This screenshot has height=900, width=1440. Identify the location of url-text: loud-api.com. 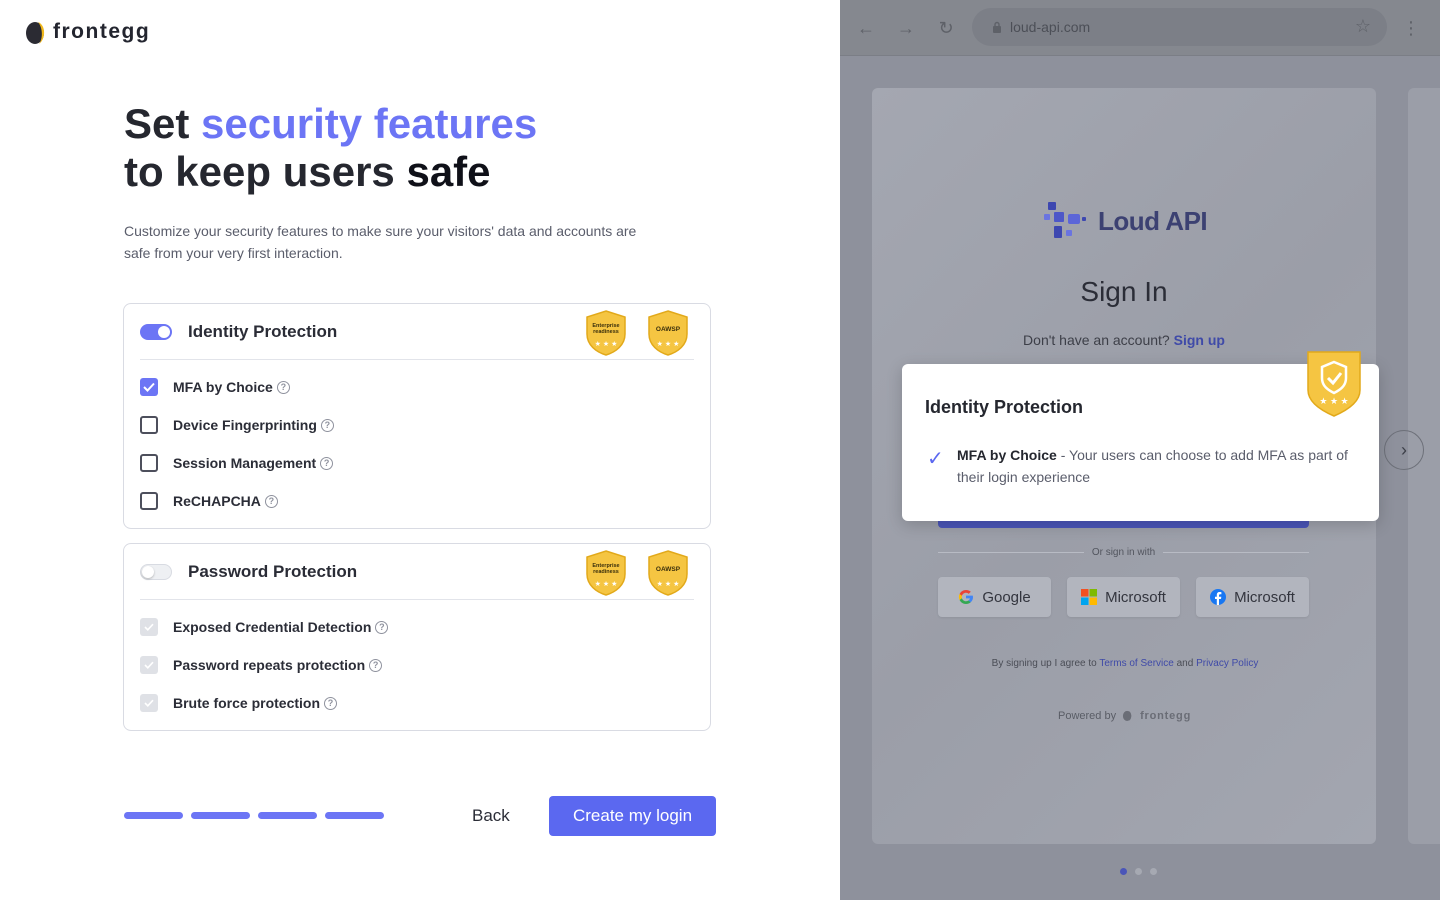
(1050, 27).